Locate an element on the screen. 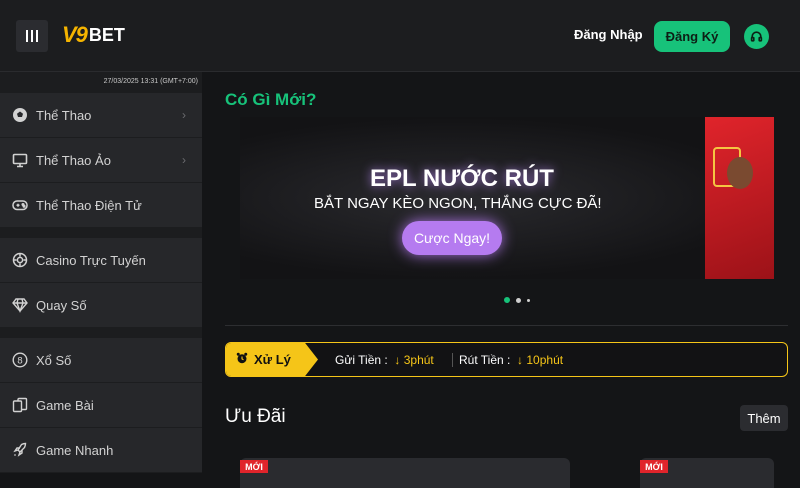 This screenshot has width=800, height=488. svg-text: 8 is located at coordinates (20, 361).